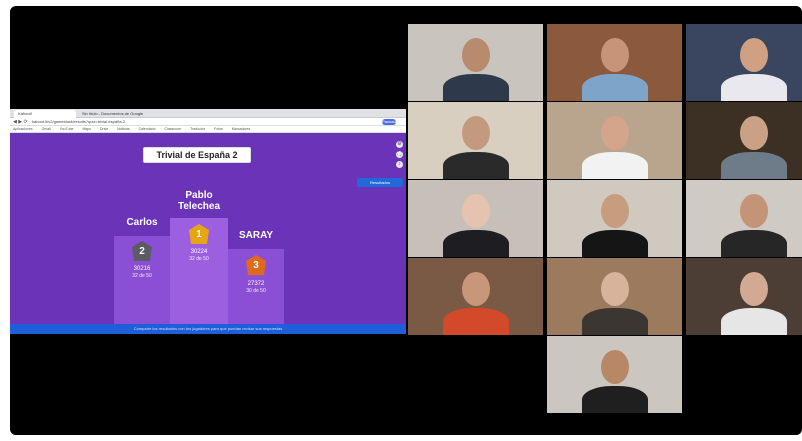  I want to click on podium-name-third: SARAY, so click(256, 235).